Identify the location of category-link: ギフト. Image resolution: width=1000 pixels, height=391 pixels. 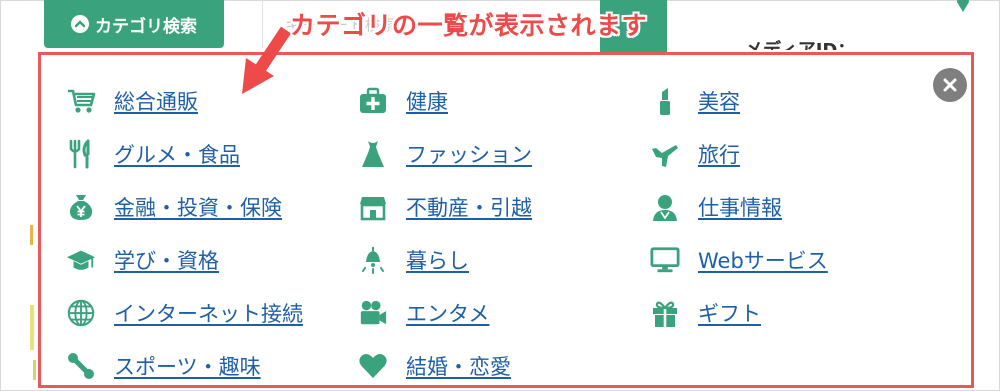
(729, 313).